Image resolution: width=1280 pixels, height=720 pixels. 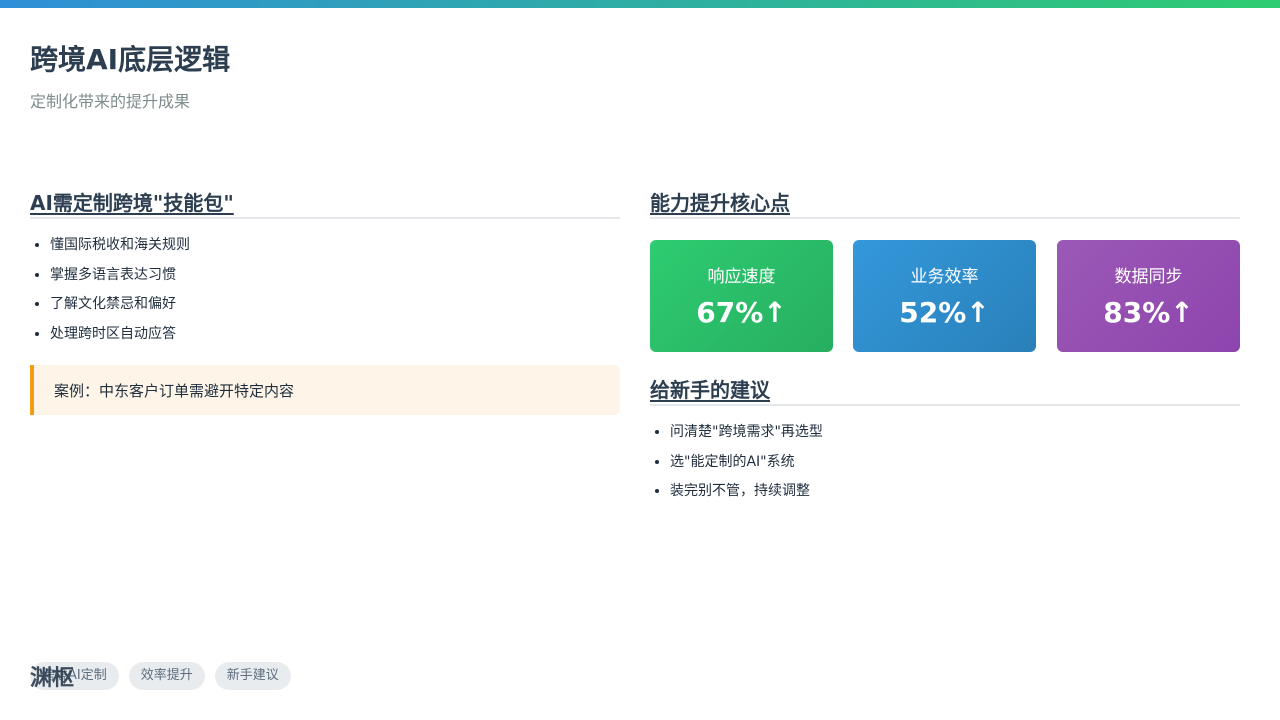 I want to click on case-callout: 案例：中东客户订单需避开特定内容, so click(x=325, y=390).